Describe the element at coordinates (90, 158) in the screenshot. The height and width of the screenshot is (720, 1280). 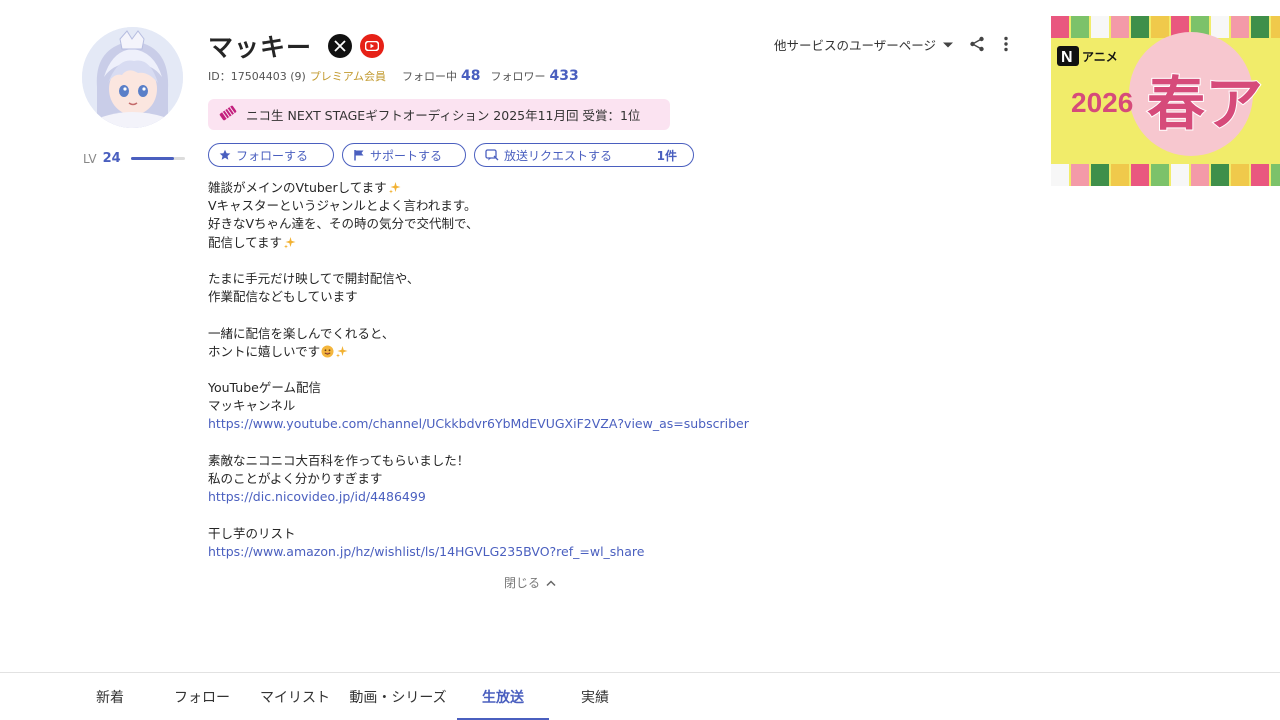
I see `level-label: LV` at that location.